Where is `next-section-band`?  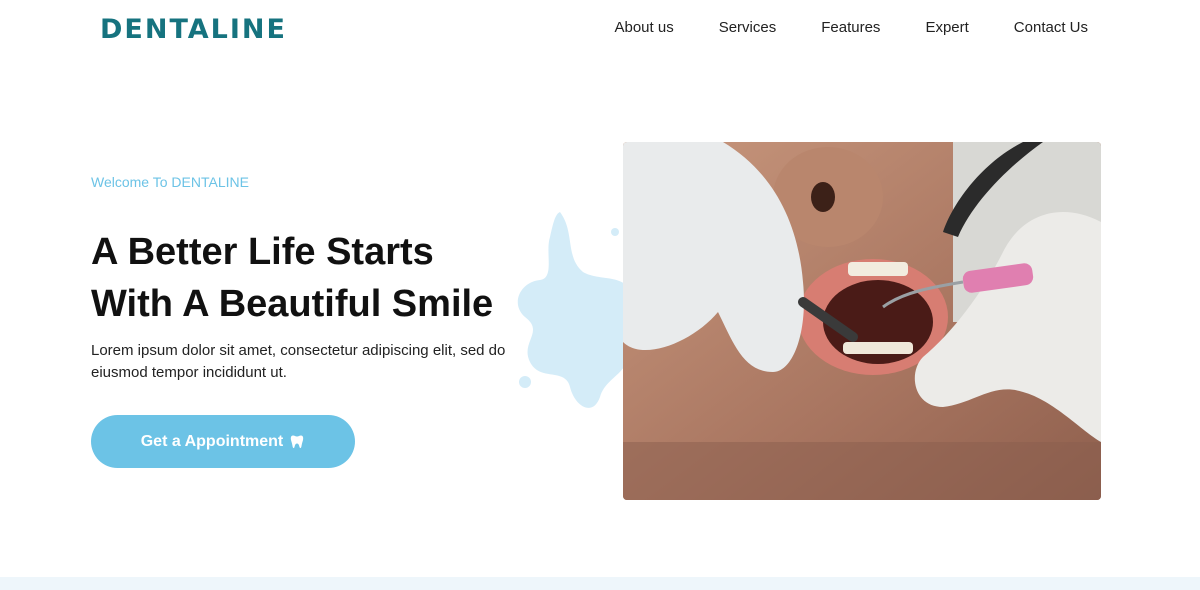 next-section-band is located at coordinates (600, 583).